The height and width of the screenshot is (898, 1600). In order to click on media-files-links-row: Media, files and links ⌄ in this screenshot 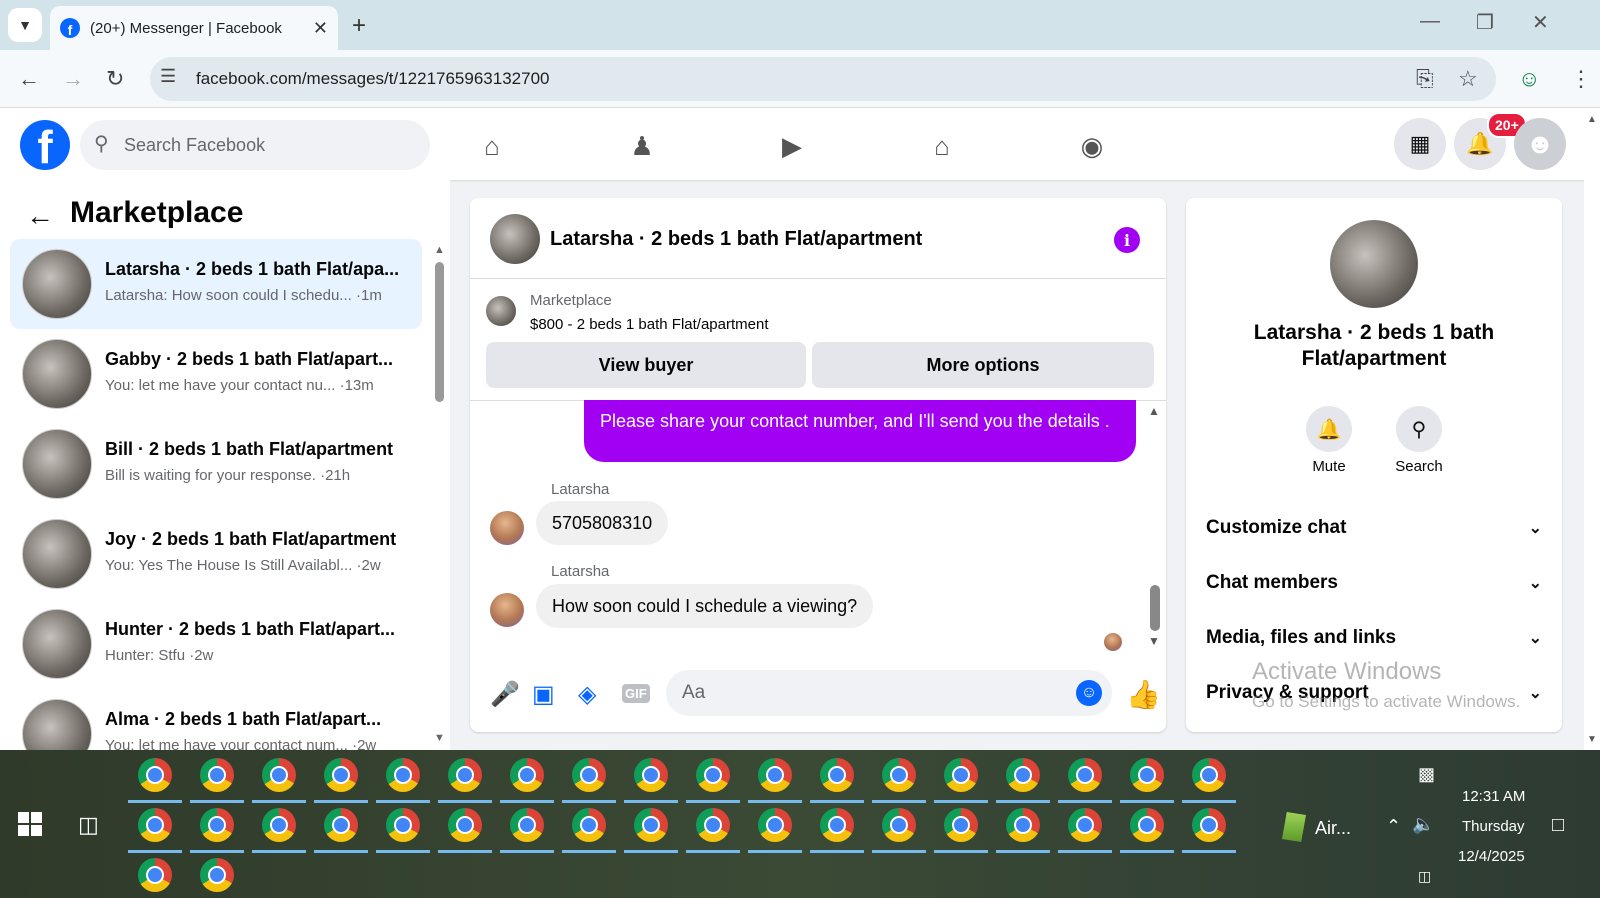, I will do `click(1374, 638)`.